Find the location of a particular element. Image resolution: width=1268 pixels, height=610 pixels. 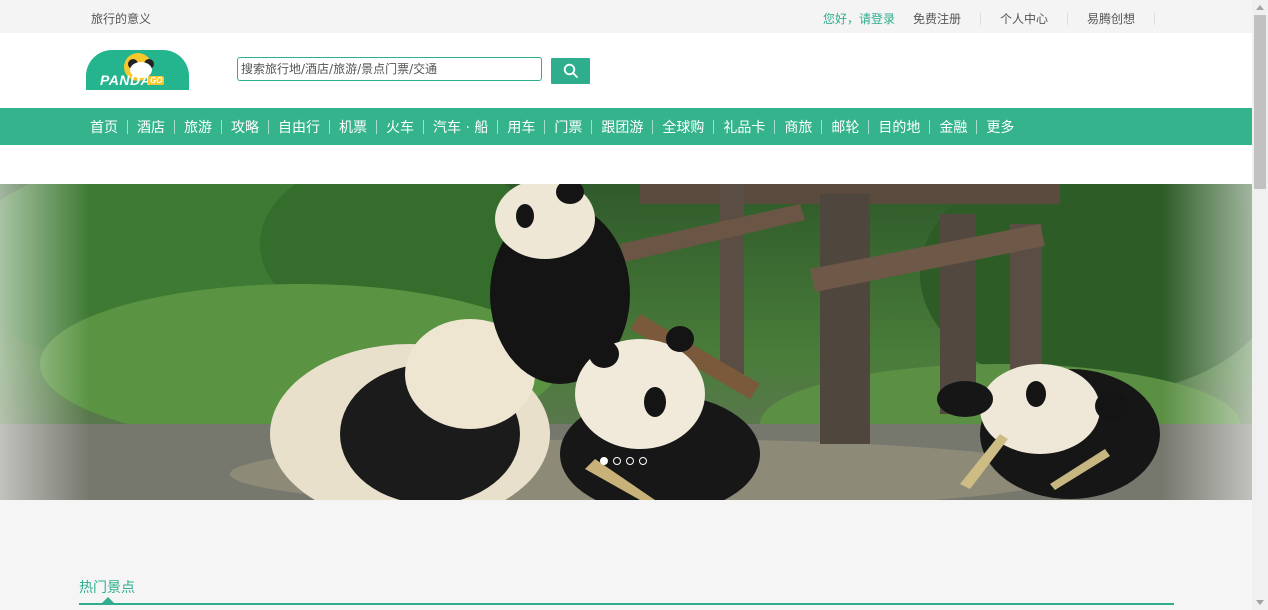

logo-badge: GO is located at coordinates (156, 80).